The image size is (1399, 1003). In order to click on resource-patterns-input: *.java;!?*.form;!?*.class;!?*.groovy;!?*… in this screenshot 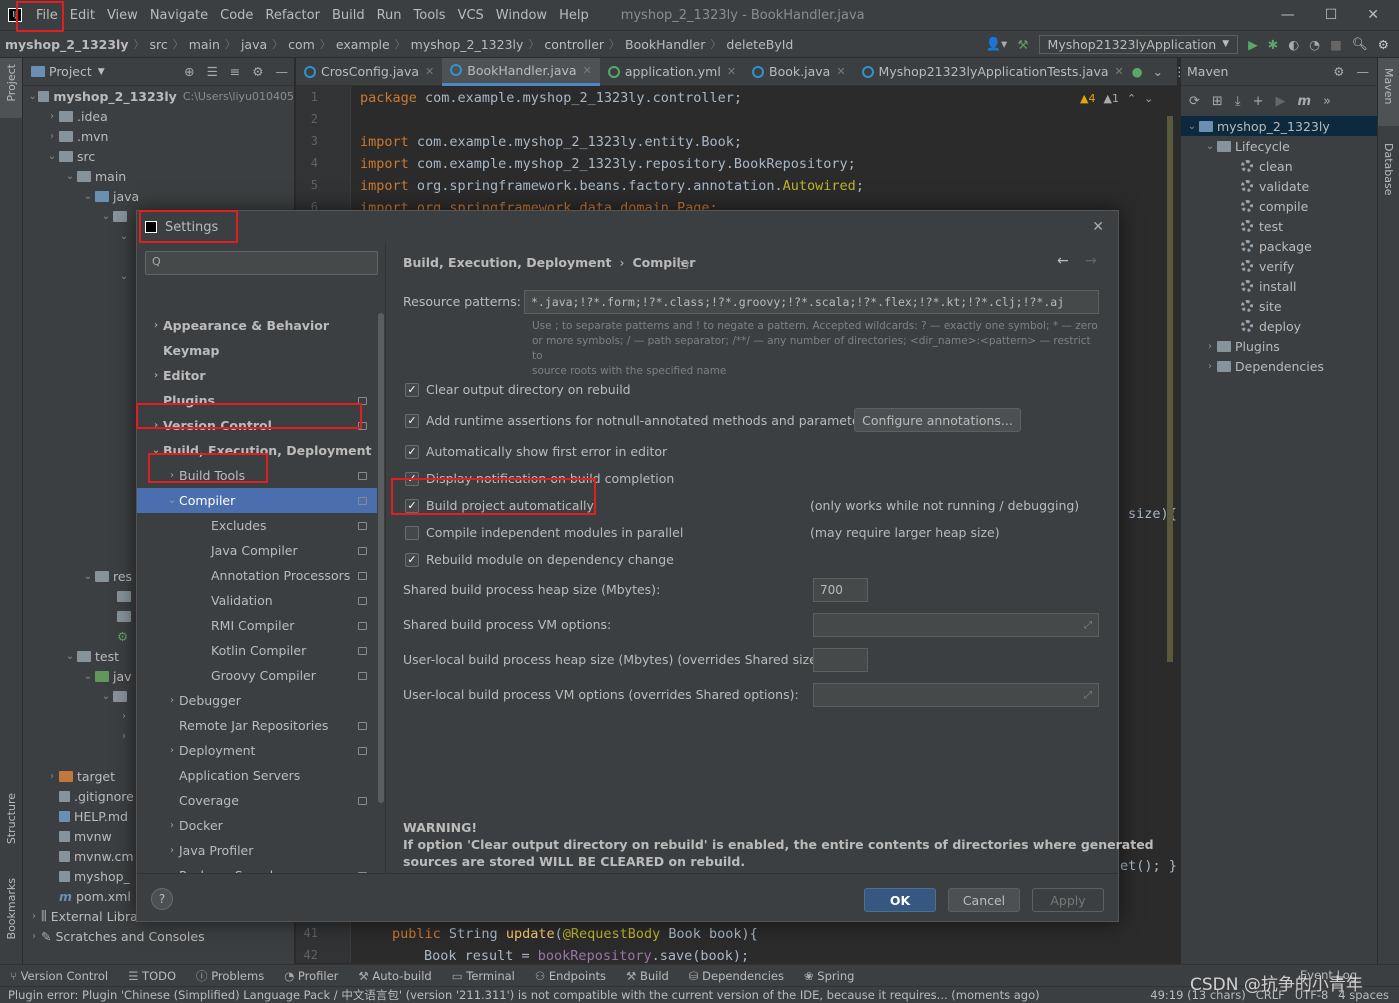, I will do `click(811, 302)`.